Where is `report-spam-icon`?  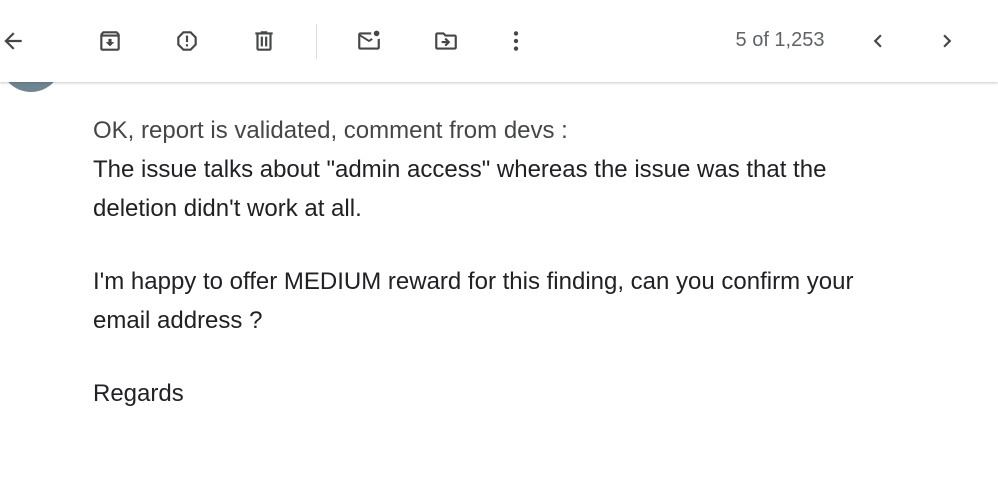
report-spam-icon is located at coordinates (187, 41).